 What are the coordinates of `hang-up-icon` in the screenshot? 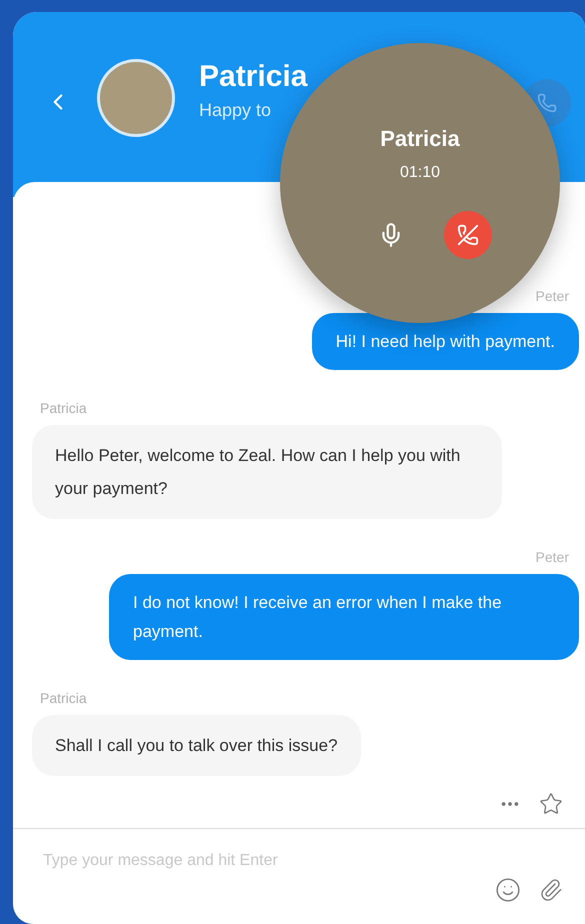 It's located at (468, 235).